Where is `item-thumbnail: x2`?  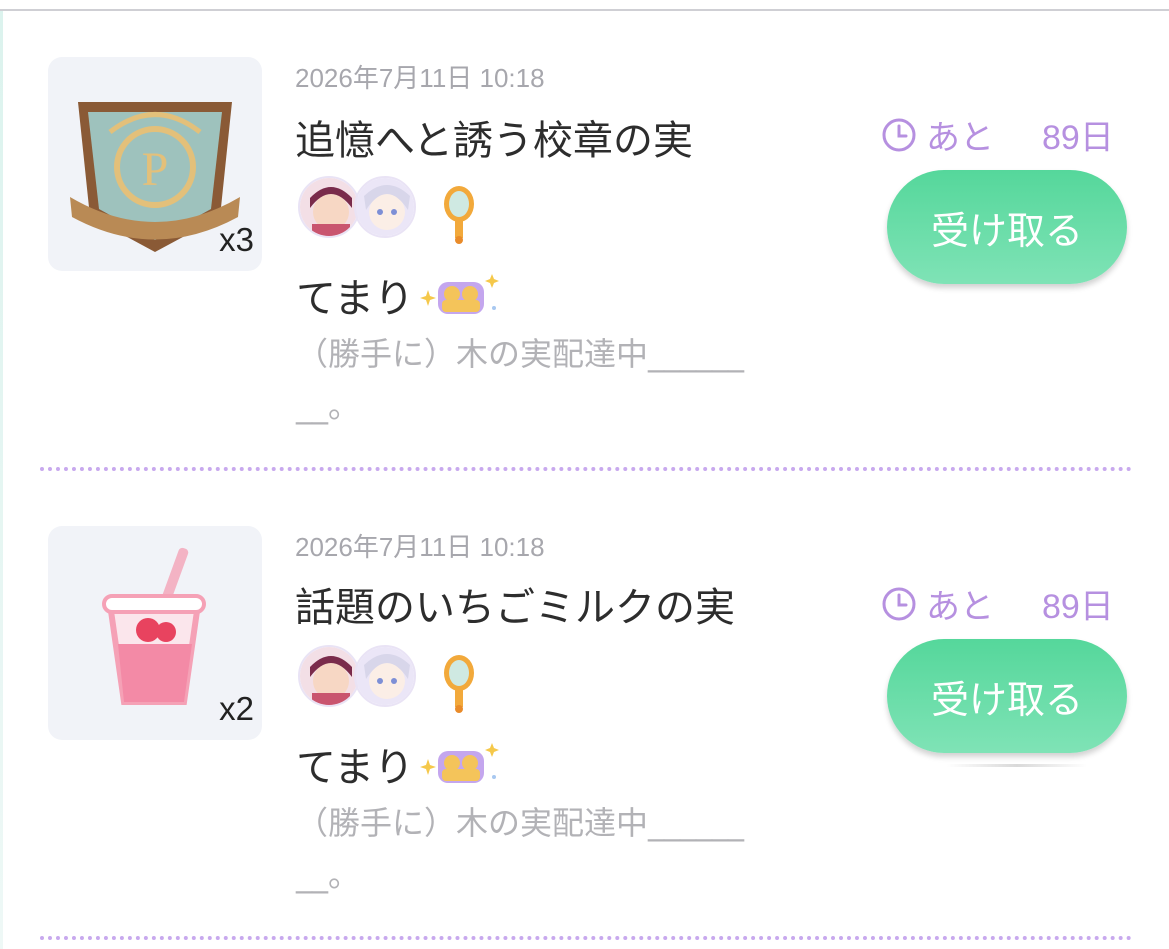
item-thumbnail: x2 is located at coordinates (155, 633).